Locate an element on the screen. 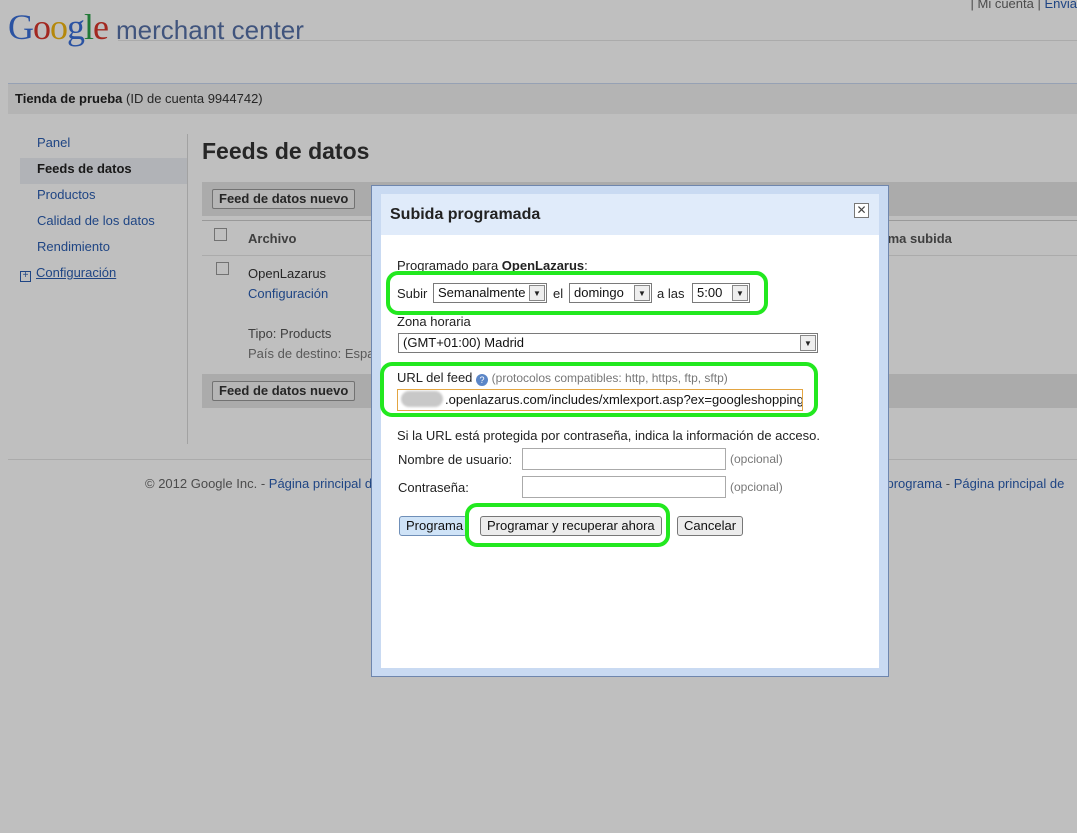 The image size is (1077, 833). timezone-label: Zona horaria is located at coordinates (434, 321).